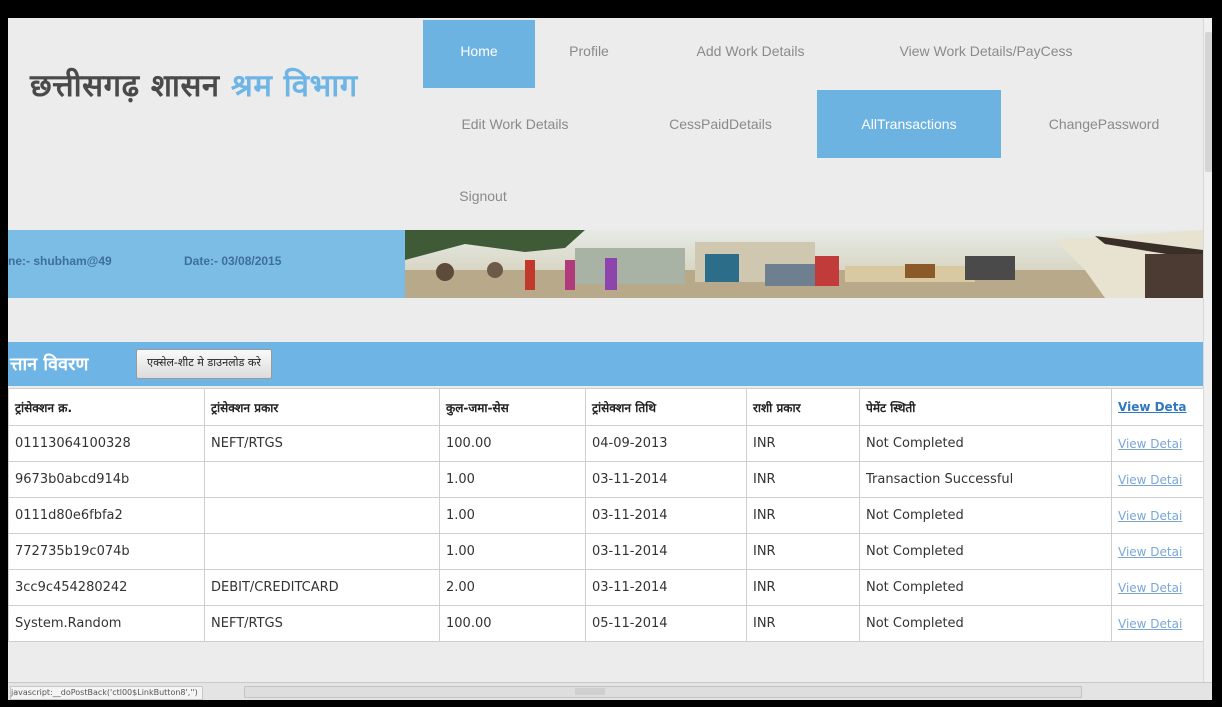 The height and width of the screenshot is (707, 1222). Describe the element at coordinates (720, 124) in the screenshot. I see `nav-cess-paid-details: CessPaidDetails` at that location.